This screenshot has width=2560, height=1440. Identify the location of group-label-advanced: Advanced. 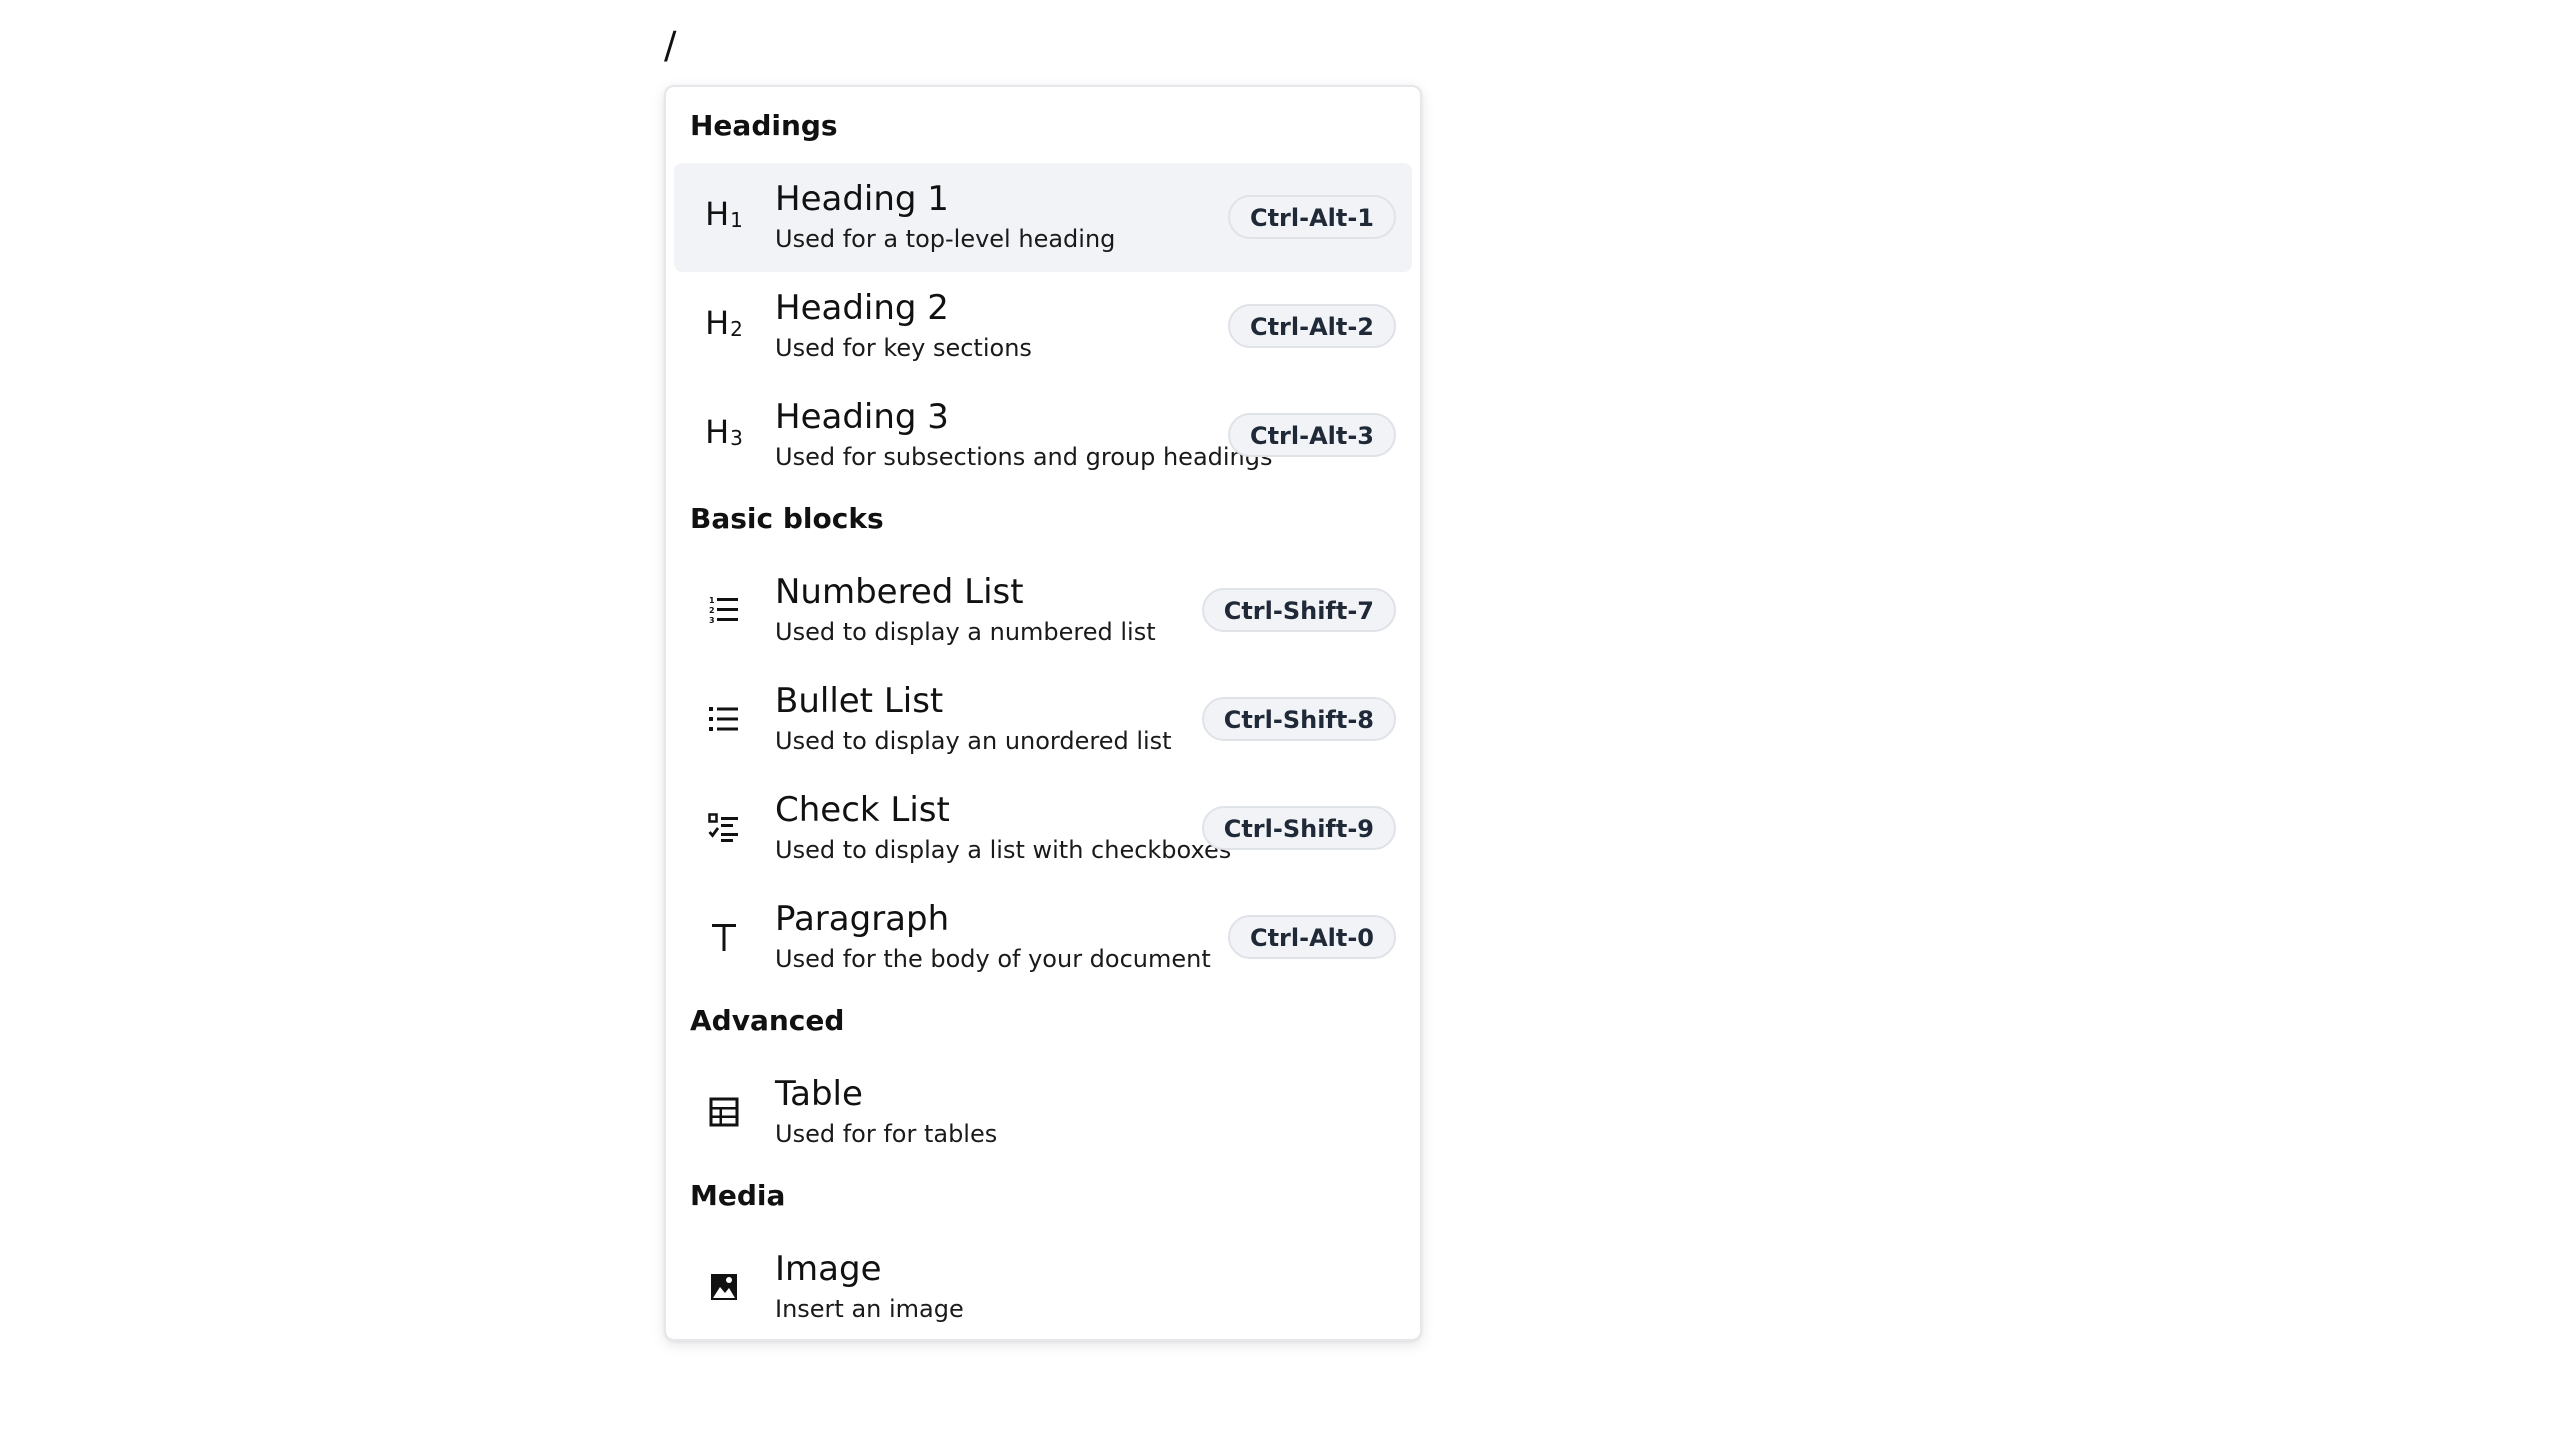
(767, 1020).